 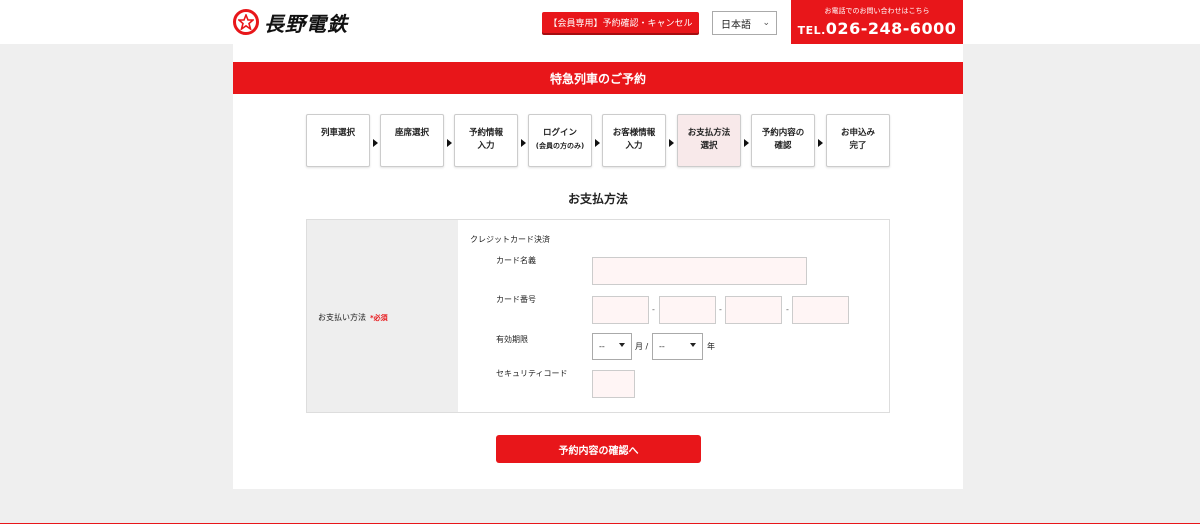 What do you see at coordinates (891, 28) in the screenshot?
I see `phone-digits: 026-248-6000` at bounding box center [891, 28].